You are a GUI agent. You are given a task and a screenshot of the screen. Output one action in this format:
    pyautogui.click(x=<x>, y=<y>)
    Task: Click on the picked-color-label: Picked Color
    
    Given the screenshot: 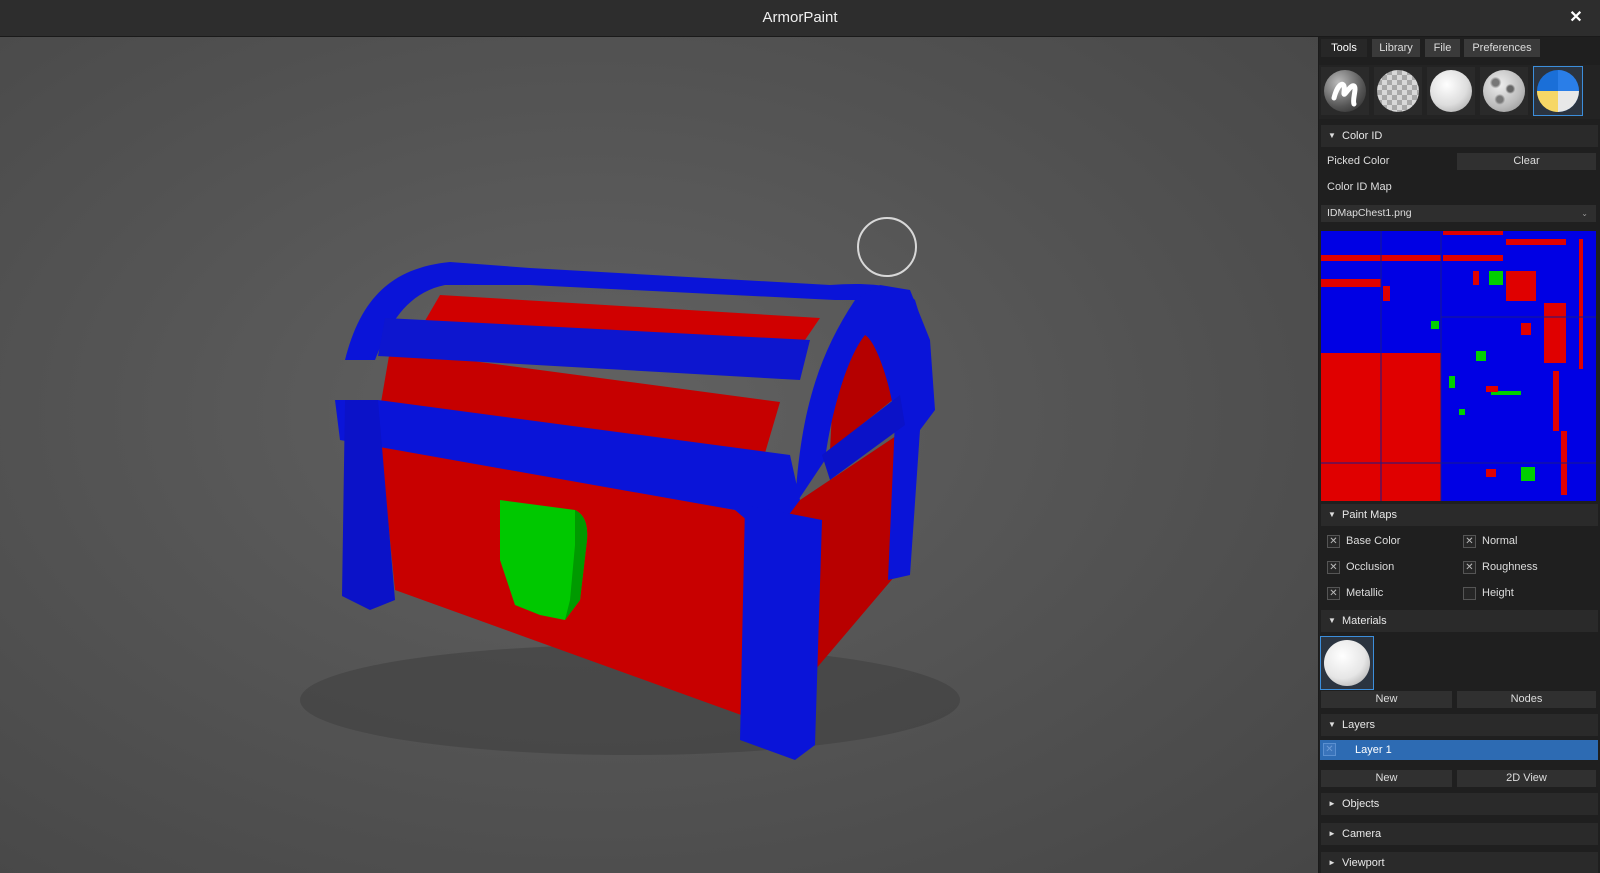 What is the action you would take?
    pyautogui.click(x=1358, y=161)
    